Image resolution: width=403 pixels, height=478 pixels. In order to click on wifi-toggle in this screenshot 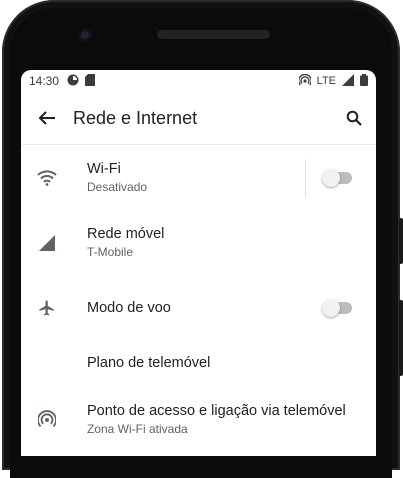, I will do `click(337, 177)`.